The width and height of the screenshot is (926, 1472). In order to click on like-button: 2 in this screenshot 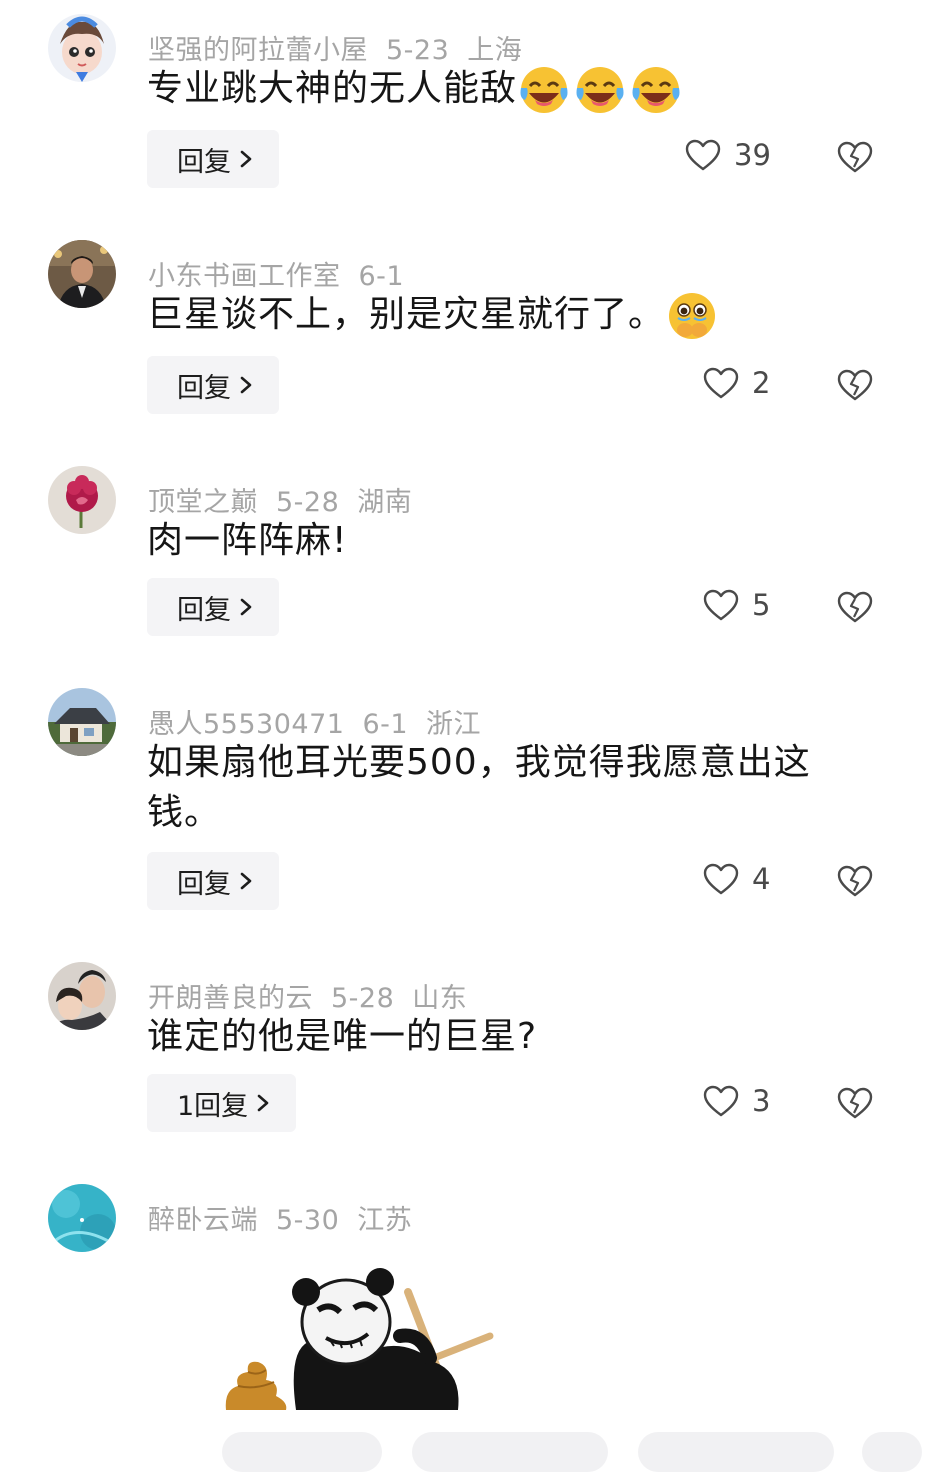, I will do `click(736, 383)`.